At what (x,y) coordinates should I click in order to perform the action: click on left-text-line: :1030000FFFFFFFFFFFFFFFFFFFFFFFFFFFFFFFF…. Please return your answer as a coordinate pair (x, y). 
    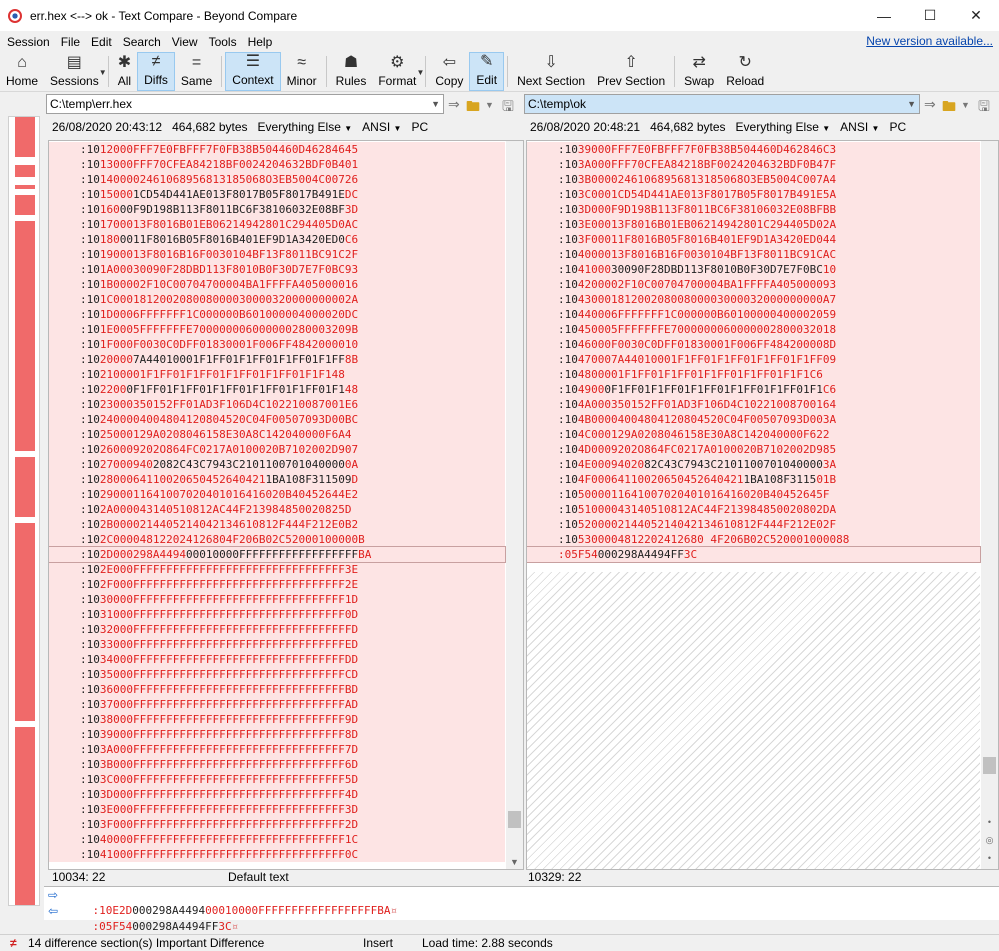
    Looking at the image, I should click on (277, 599).